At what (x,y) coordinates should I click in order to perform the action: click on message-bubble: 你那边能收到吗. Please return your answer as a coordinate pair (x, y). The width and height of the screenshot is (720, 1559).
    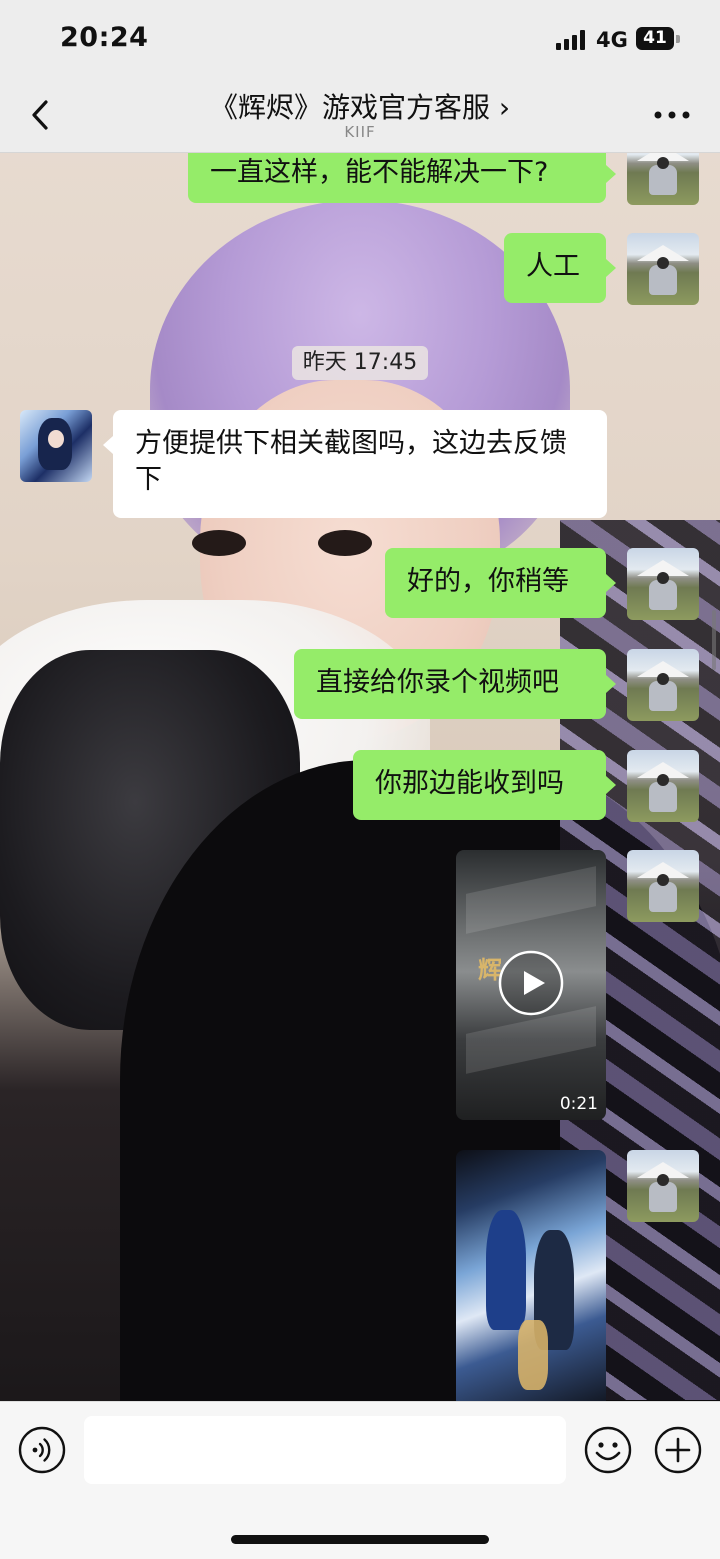
    Looking at the image, I should click on (479, 785).